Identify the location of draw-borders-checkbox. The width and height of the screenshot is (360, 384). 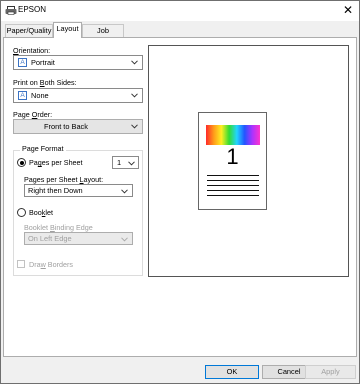
(21, 264).